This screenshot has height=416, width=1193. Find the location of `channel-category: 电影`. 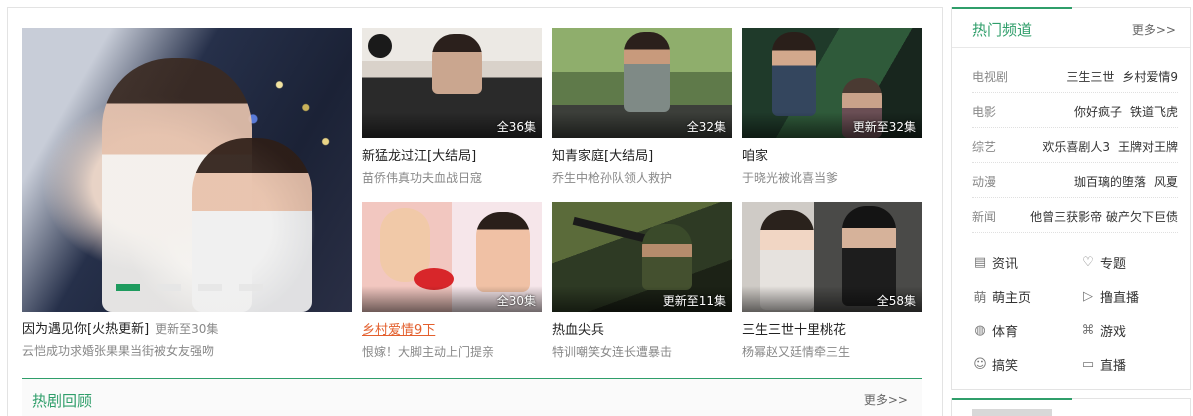

channel-category: 电影 is located at coordinates (984, 111).